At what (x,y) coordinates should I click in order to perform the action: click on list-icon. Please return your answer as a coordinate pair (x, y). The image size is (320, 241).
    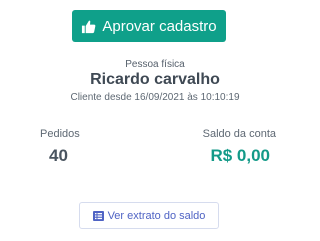
    Looking at the image, I should click on (98, 215).